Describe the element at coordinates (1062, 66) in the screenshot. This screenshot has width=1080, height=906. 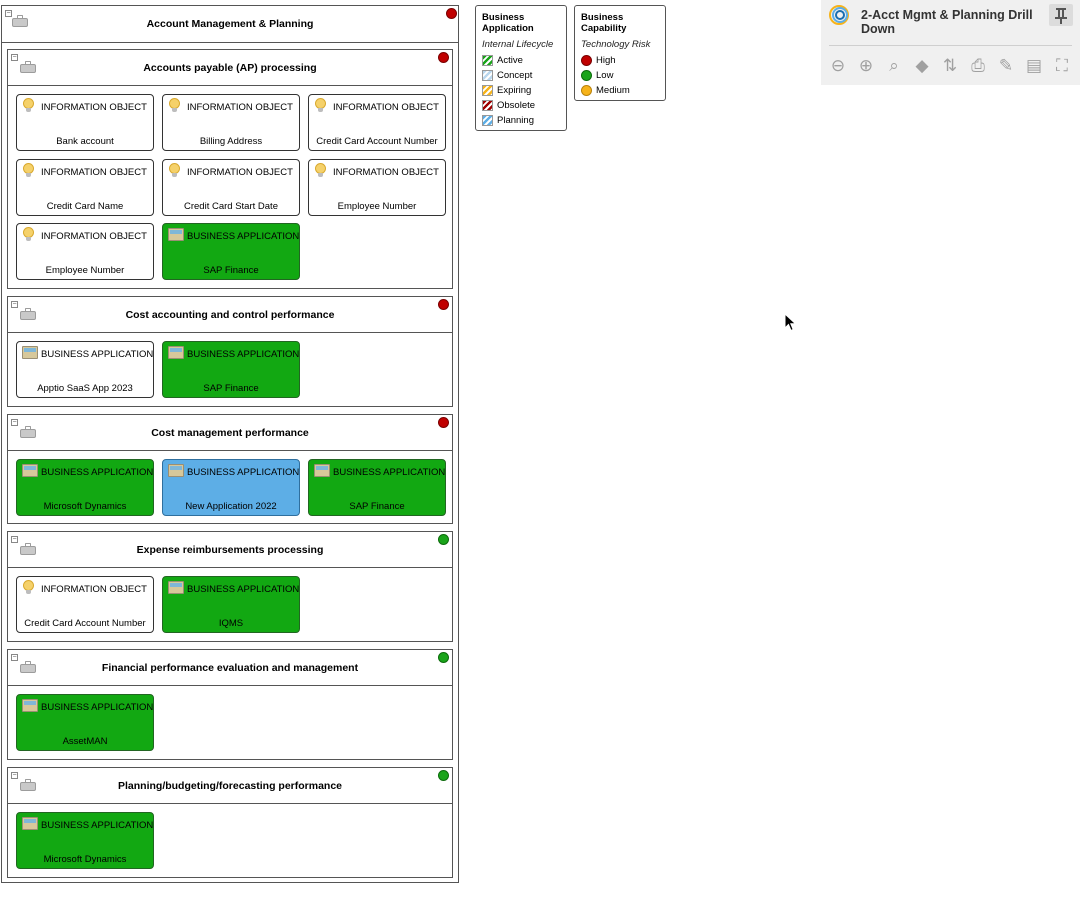
I see `fullscreen-icon: ⛶` at that location.